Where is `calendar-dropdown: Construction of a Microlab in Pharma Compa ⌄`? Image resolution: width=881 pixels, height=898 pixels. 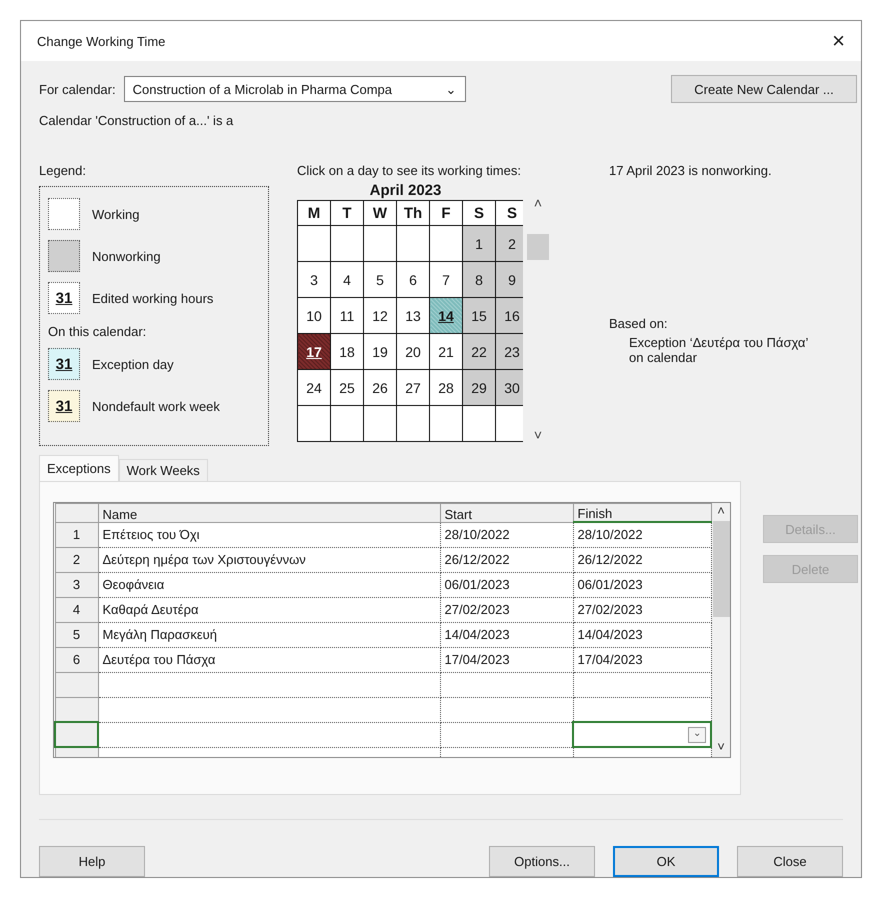 calendar-dropdown: Construction of a Microlab in Pharma Compa ⌄ is located at coordinates (295, 89).